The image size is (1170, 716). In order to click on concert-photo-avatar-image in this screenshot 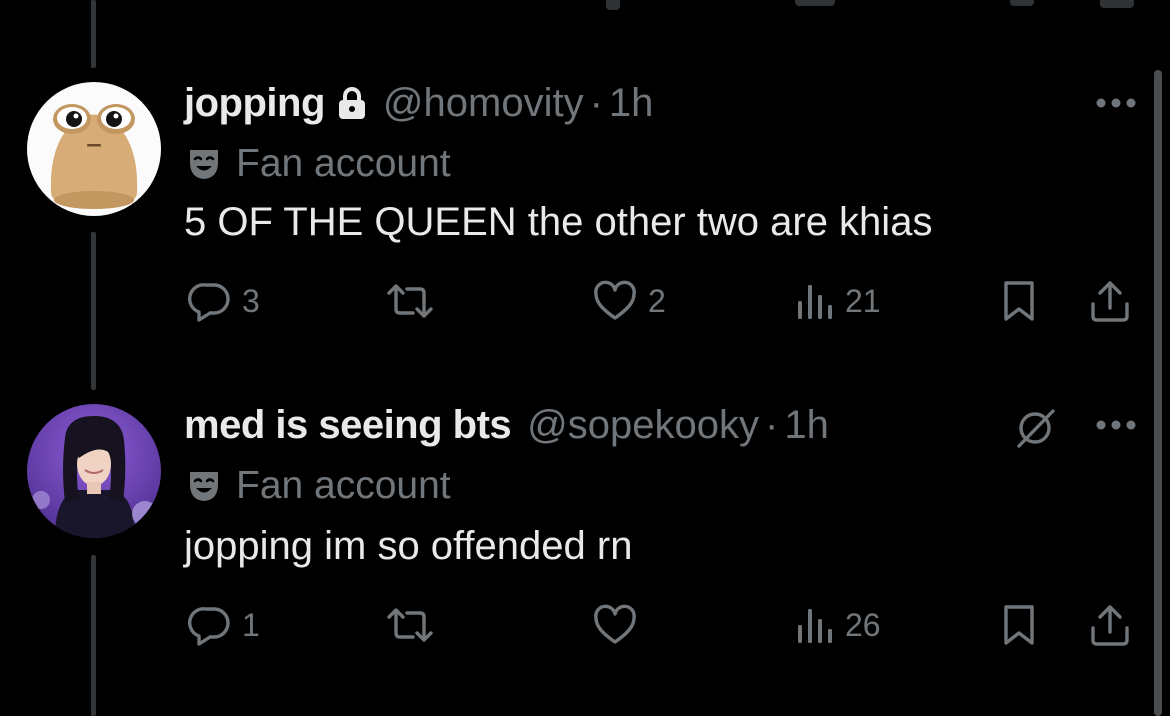, I will do `click(94, 471)`.